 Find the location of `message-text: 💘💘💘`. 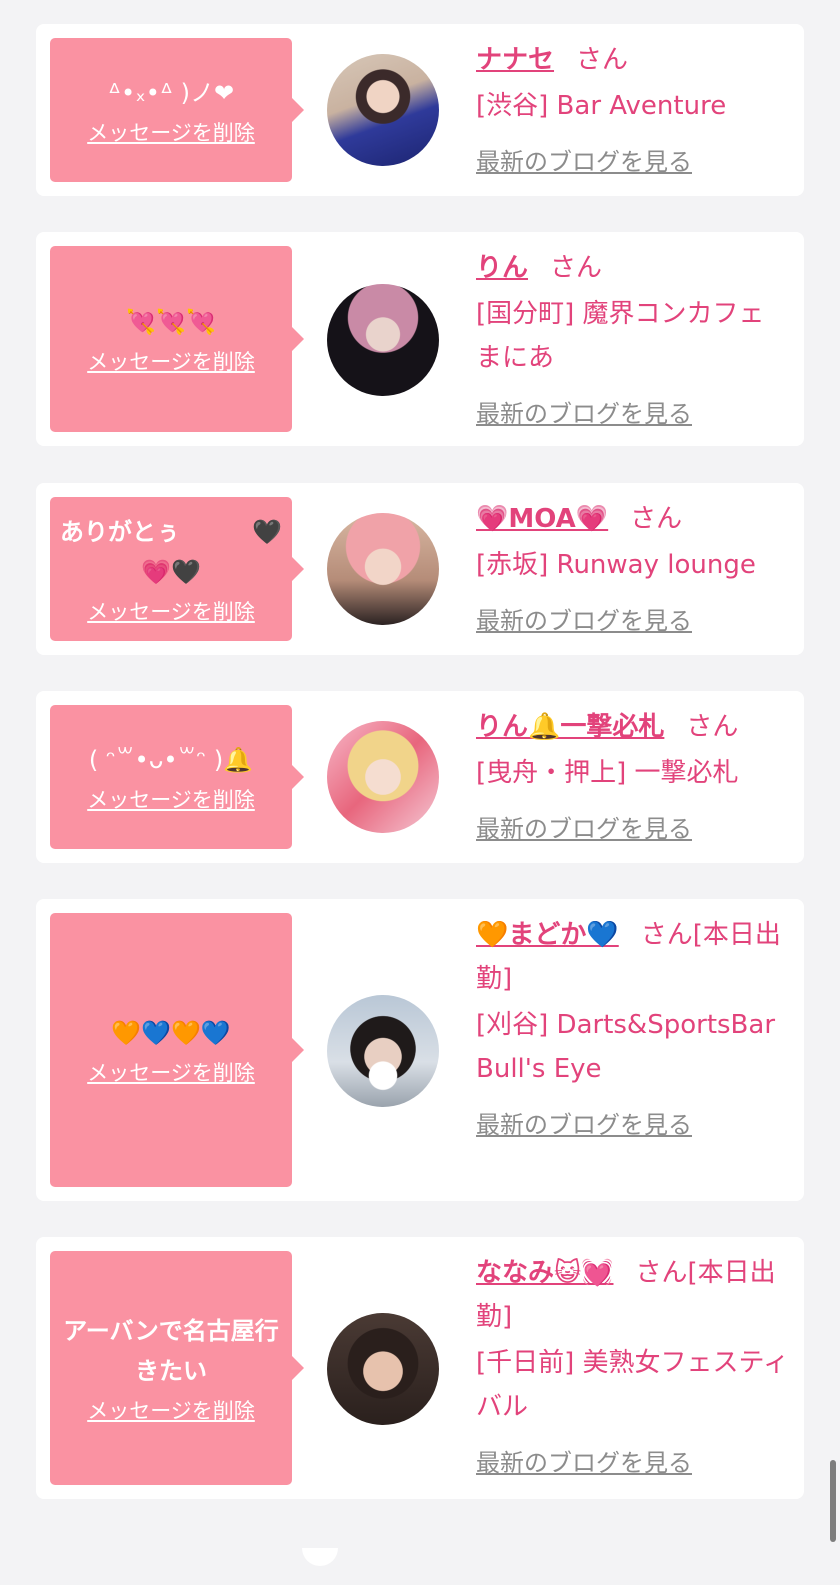

message-text: 💘💘💘 is located at coordinates (171, 322).